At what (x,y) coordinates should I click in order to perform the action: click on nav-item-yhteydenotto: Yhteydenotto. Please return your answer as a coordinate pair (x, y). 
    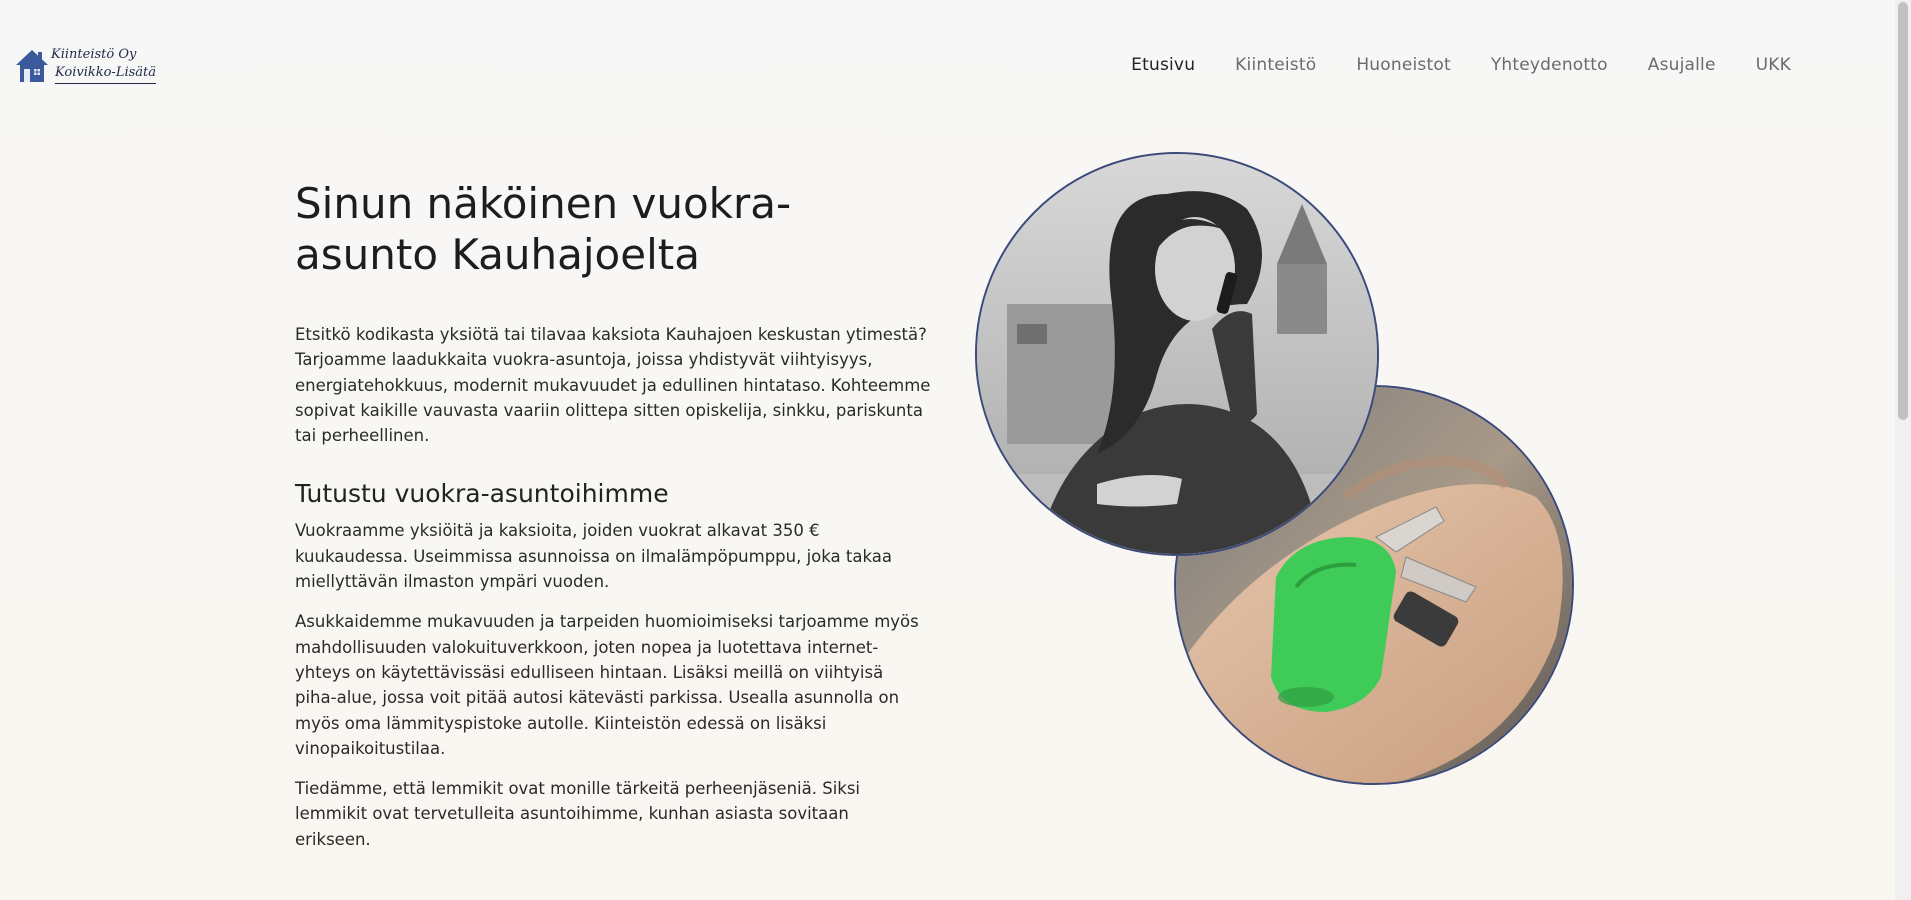
    Looking at the image, I should click on (1549, 65).